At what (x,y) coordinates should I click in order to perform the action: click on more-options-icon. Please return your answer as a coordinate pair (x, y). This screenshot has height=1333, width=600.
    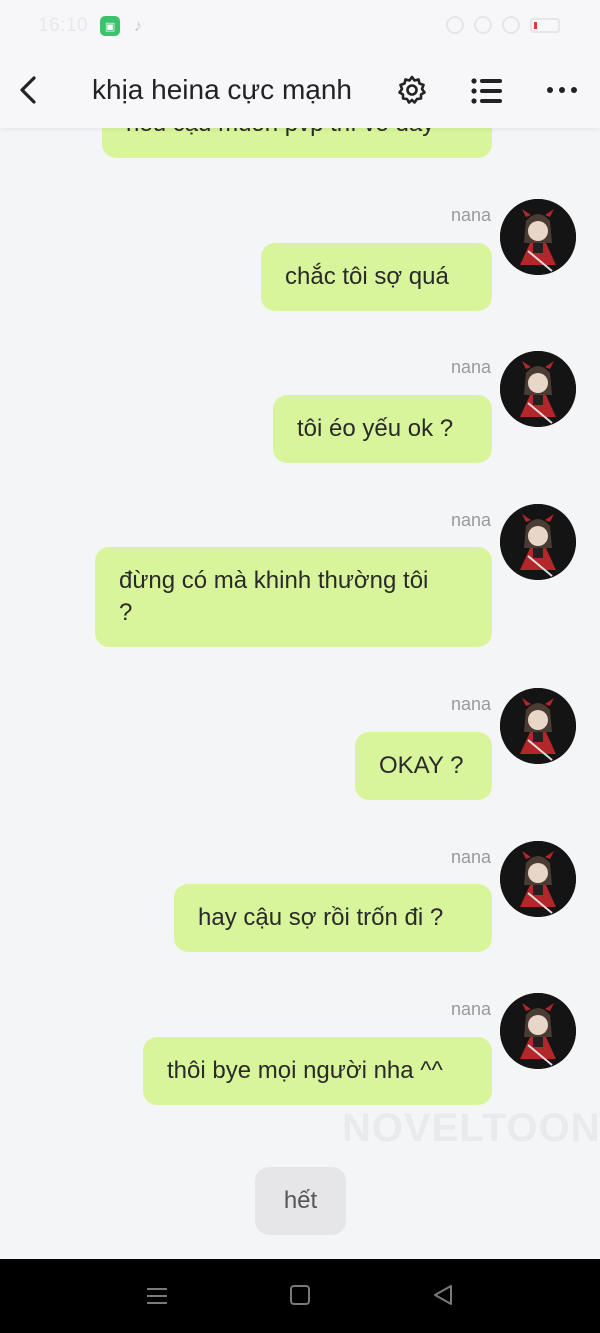
    Looking at the image, I should click on (562, 90).